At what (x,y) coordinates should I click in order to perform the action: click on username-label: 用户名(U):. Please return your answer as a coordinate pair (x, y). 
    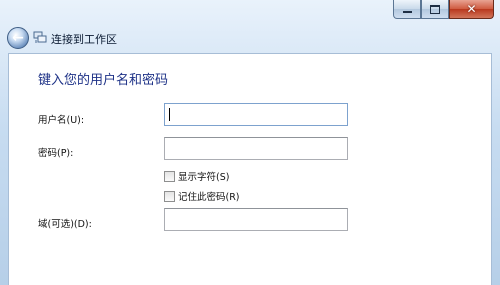
    Looking at the image, I should click on (61, 120).